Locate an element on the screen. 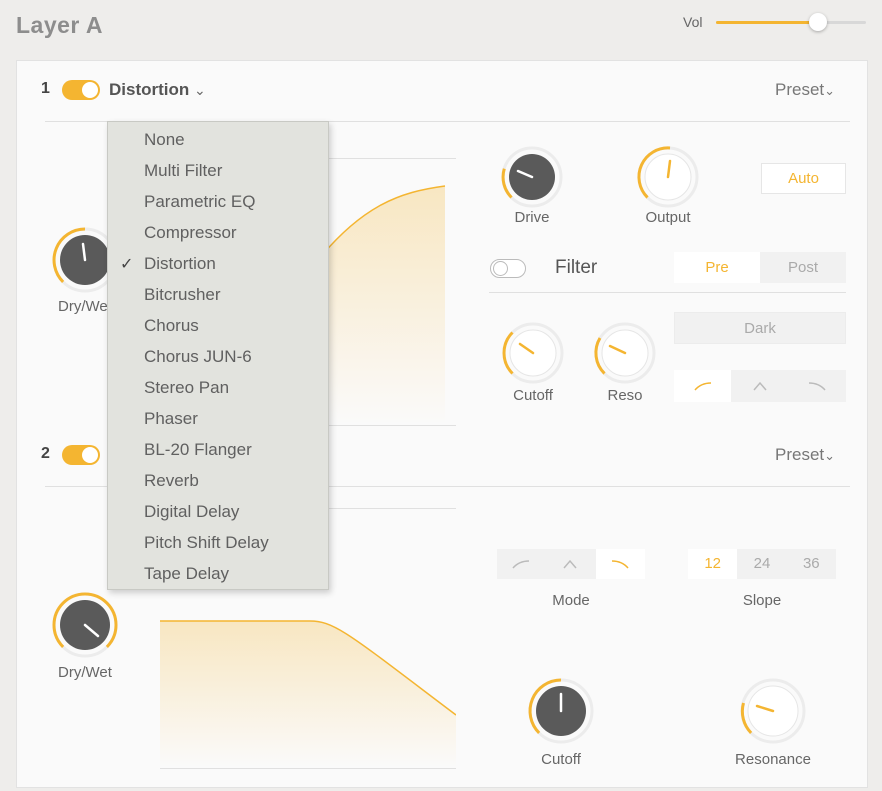 The image size is (882, 791). slot-1-number: 1 is located at coordinates (45, 88).